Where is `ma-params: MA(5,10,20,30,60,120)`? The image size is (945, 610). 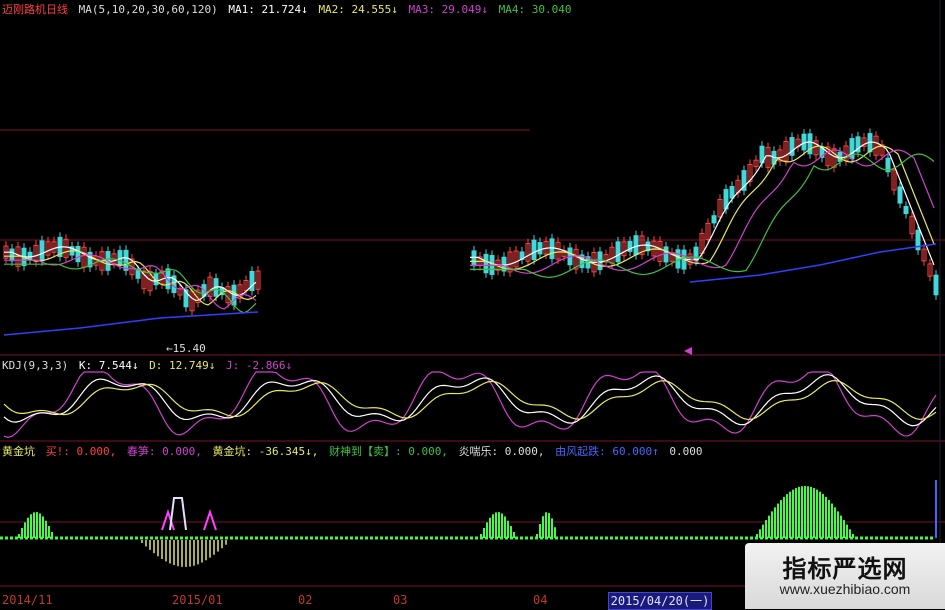
ma-params: MA(5,10,20,30,60,120) is located at coordinates (148, 9).